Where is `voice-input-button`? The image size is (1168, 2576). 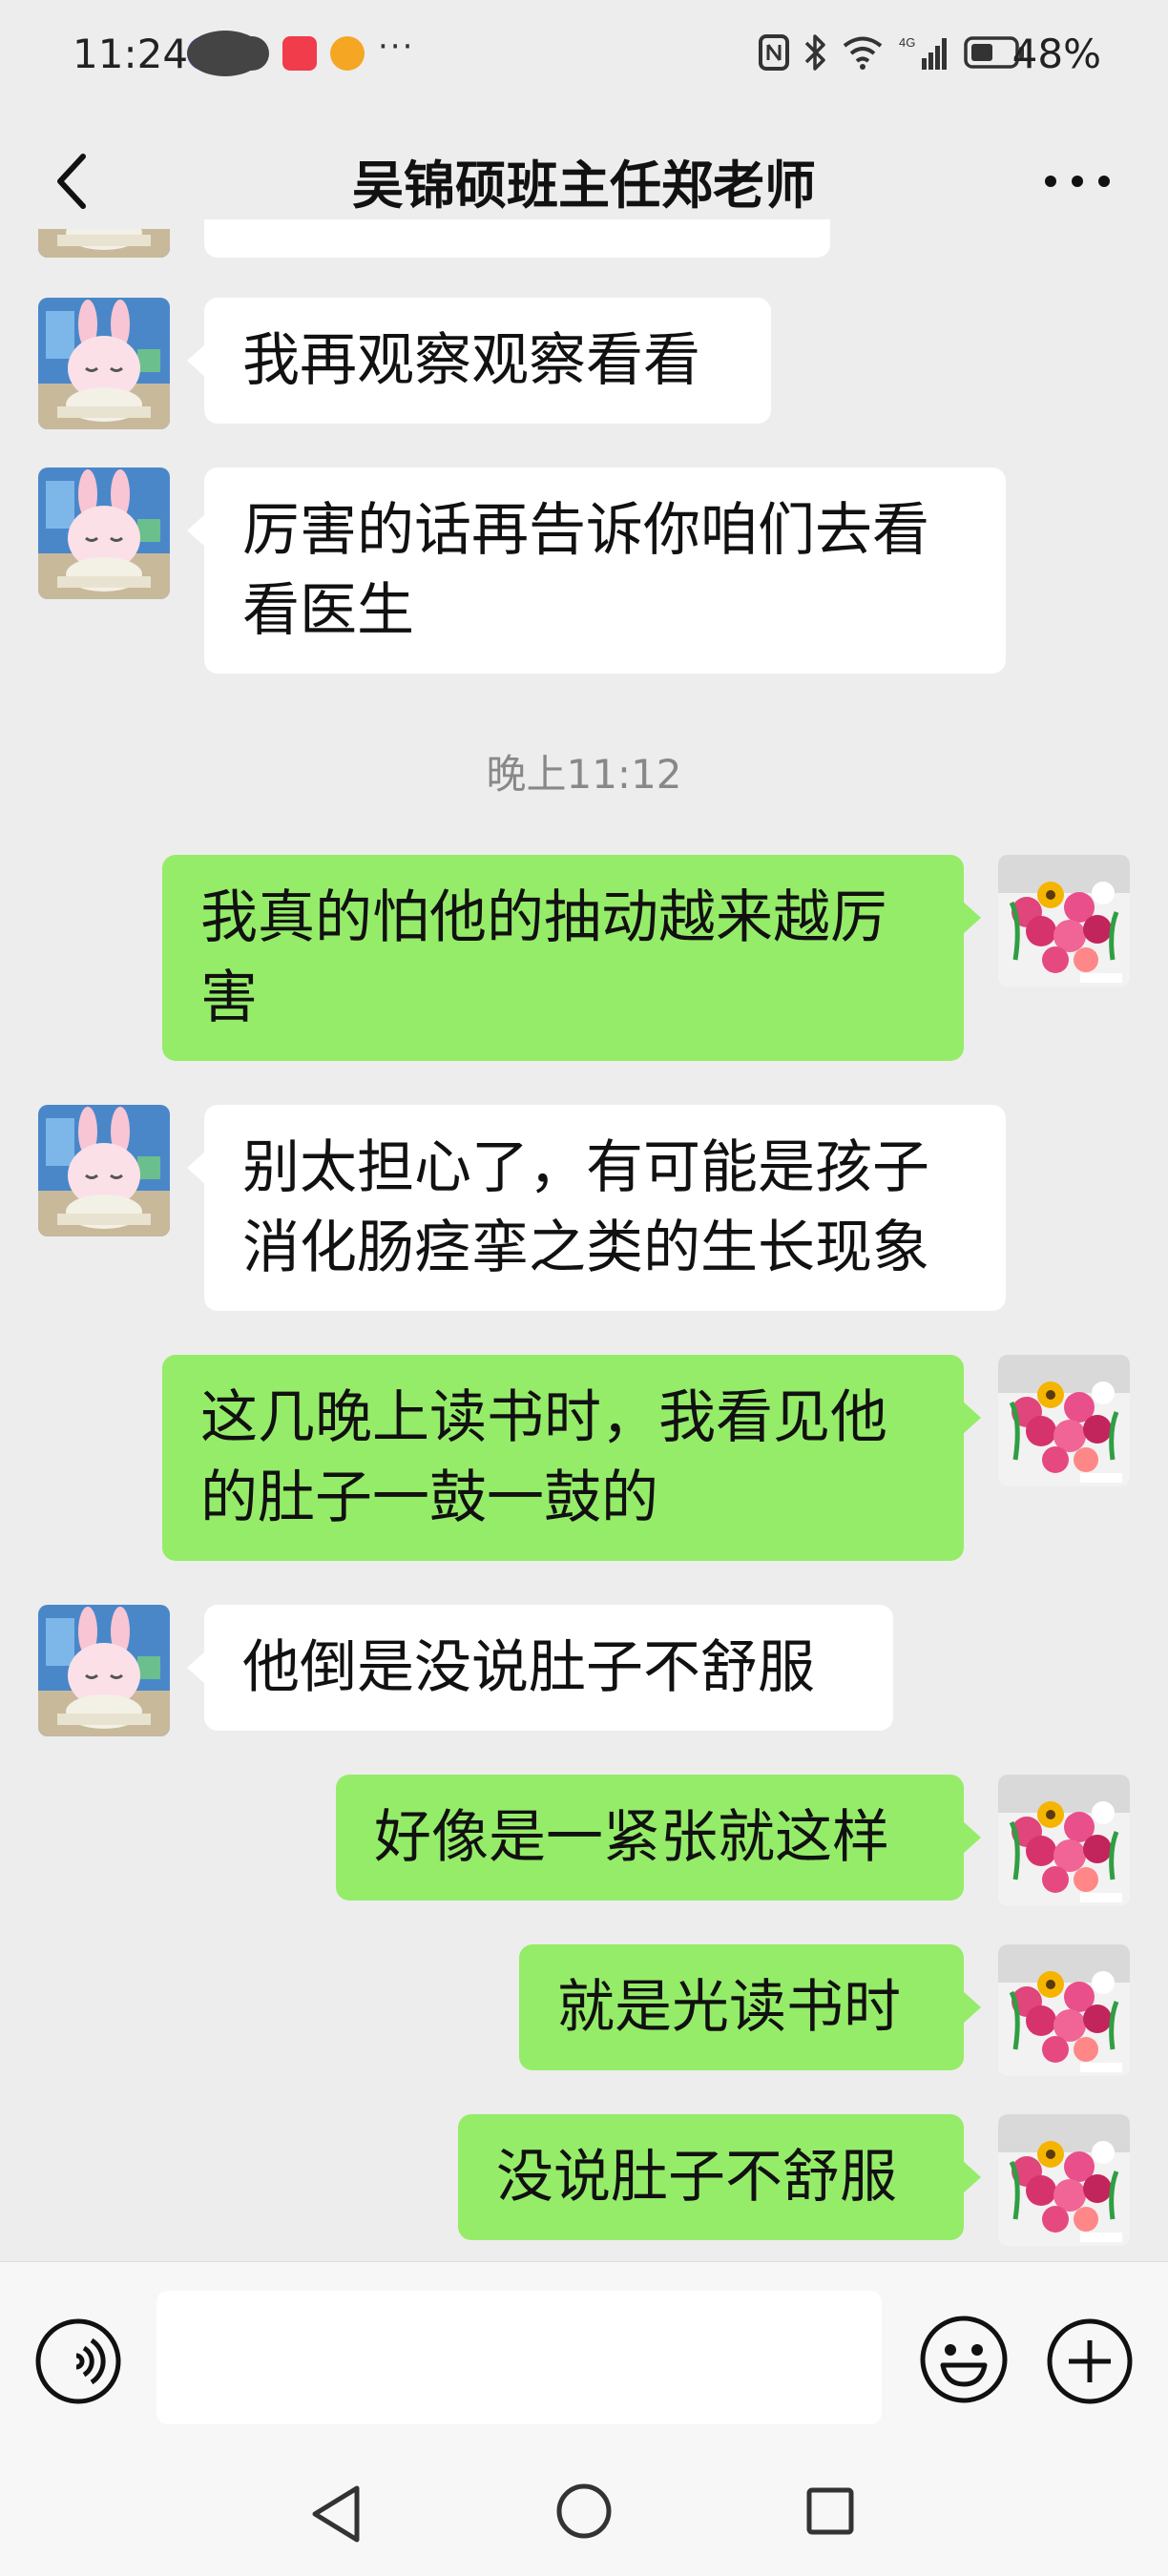 voice-input-button is located at coordinates (78, 2361).